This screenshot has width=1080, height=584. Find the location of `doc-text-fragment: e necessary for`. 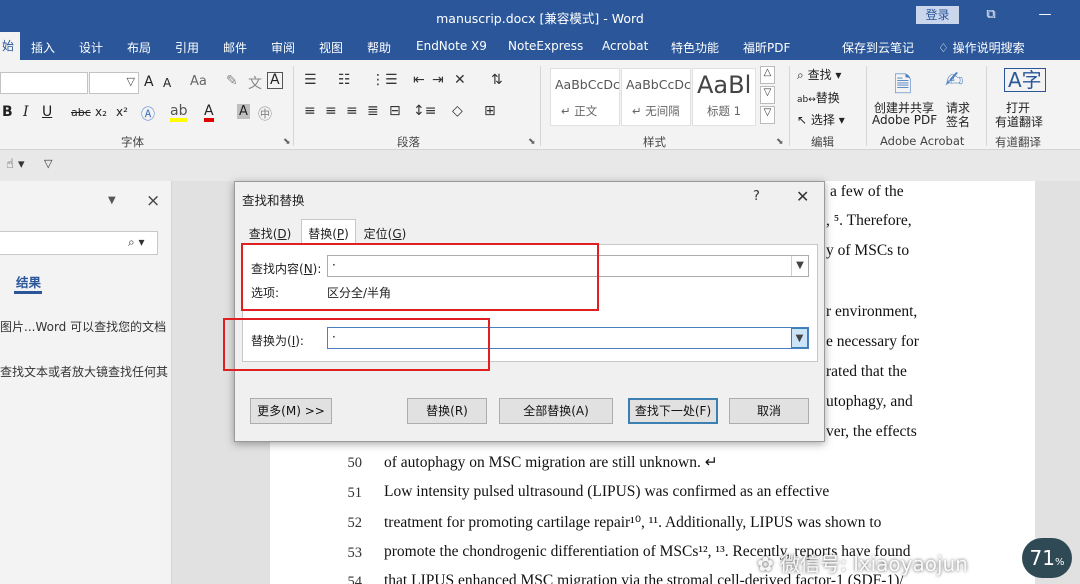

doc-text-fragment: e necessary for is located at coordinates (872, 341).